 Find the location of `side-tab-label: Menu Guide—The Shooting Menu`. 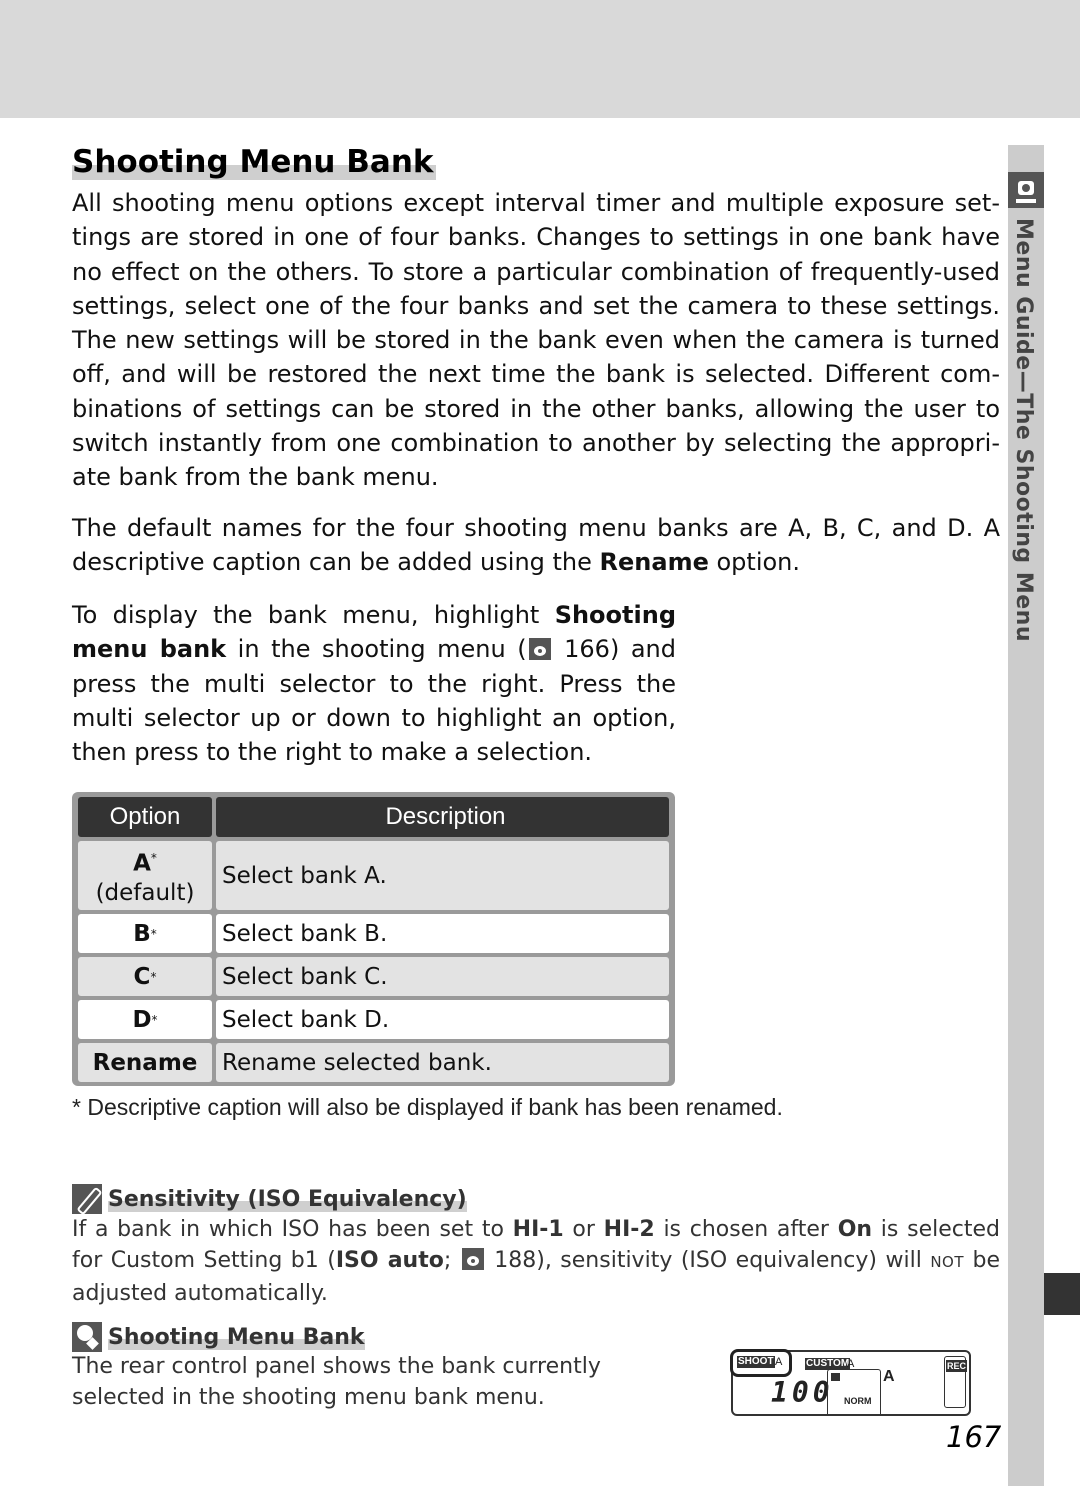

side-tab-label: Menu Guide—The Shooting Menu is located at coordinates (1023, 430).